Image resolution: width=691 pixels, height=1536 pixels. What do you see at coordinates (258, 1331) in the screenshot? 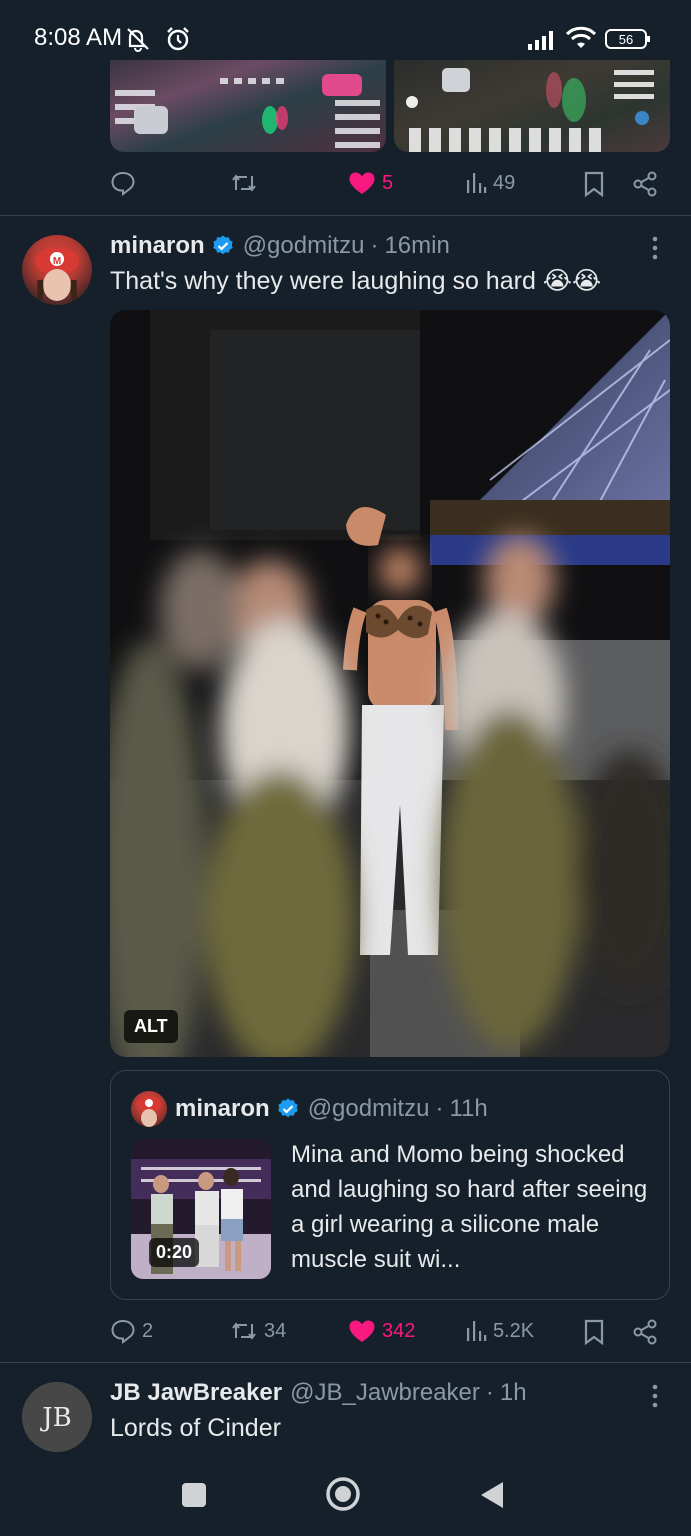
I see `retweet-button: 34` at bounding box center [258, 1331].